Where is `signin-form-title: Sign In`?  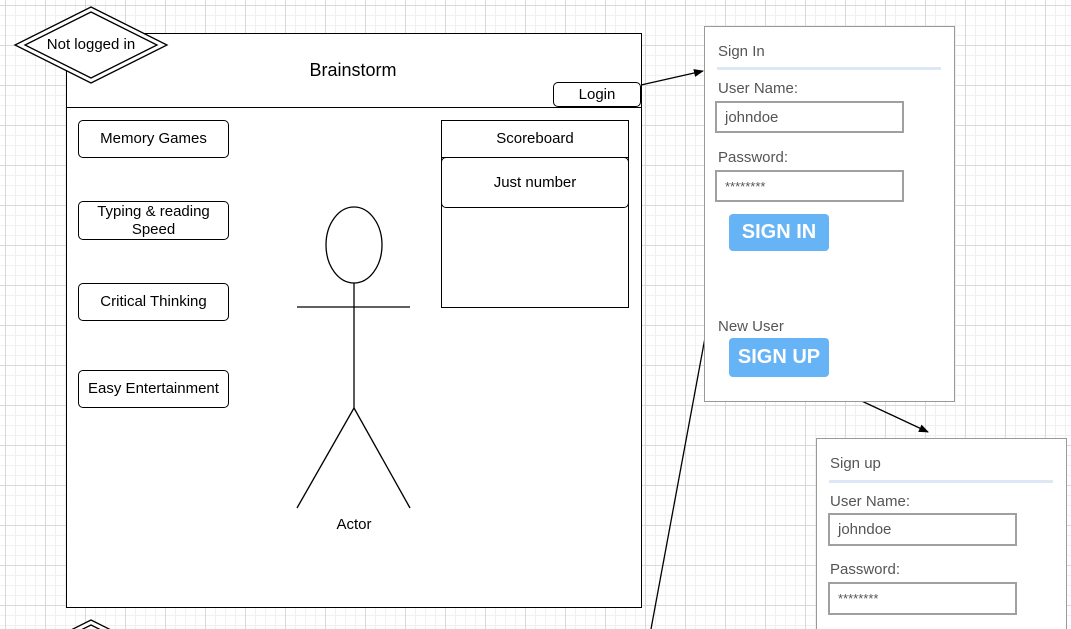
signin-form-title: Sign In is located at coordinates (741, 51).